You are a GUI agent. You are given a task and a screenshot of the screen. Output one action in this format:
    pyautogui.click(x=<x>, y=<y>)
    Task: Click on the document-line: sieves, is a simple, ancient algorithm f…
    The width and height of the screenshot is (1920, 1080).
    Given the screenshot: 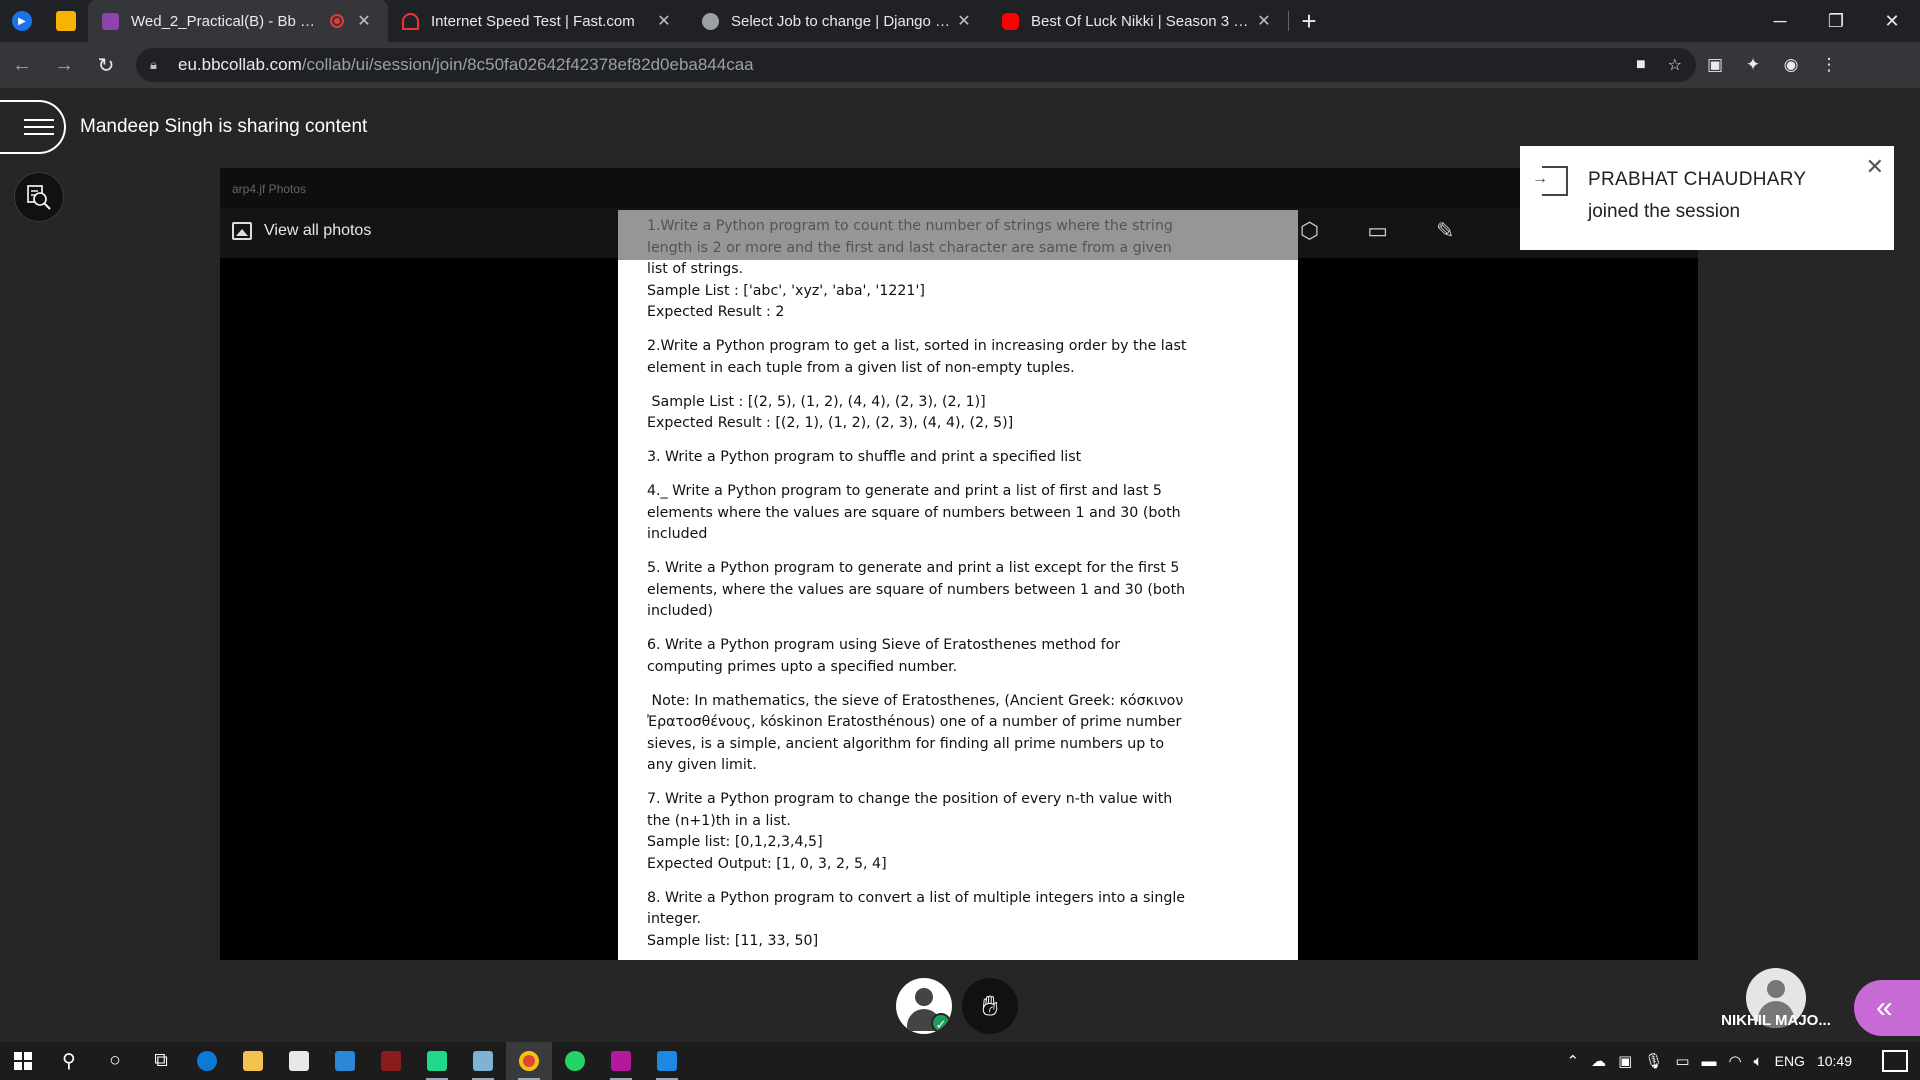 What is the action you would take?
    pyautogui.click(x=906, y=743)
    